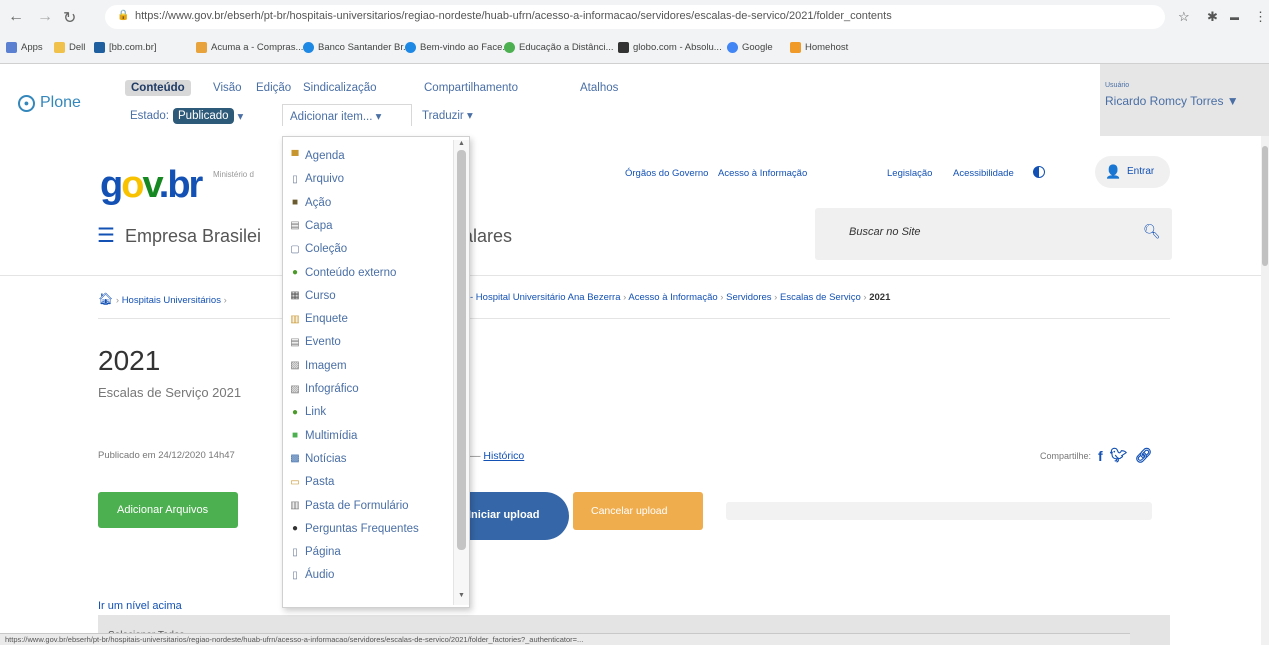  I want to click on dropdown-scrollbar-thumb, so click(461, 350).